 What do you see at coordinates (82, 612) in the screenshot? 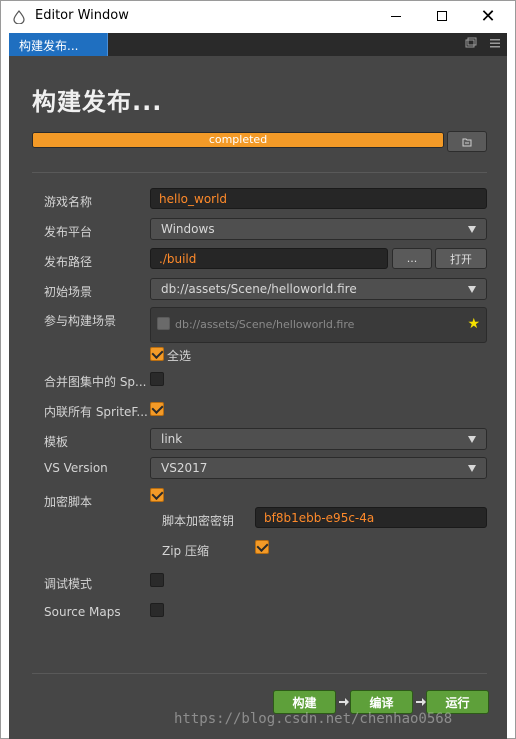
I see `source-maps-label: Source Maps` at bounding box center [82, 612].